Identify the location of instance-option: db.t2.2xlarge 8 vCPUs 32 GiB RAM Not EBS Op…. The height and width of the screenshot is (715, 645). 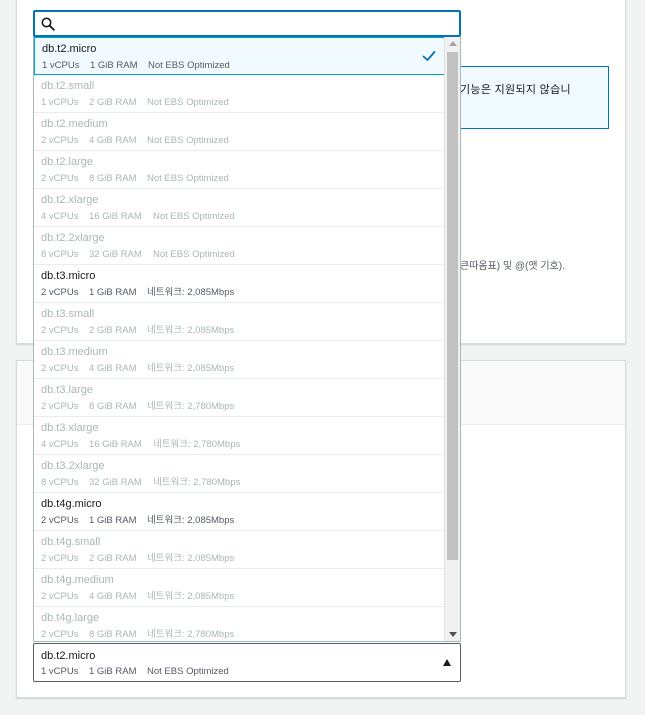
(239, 246).